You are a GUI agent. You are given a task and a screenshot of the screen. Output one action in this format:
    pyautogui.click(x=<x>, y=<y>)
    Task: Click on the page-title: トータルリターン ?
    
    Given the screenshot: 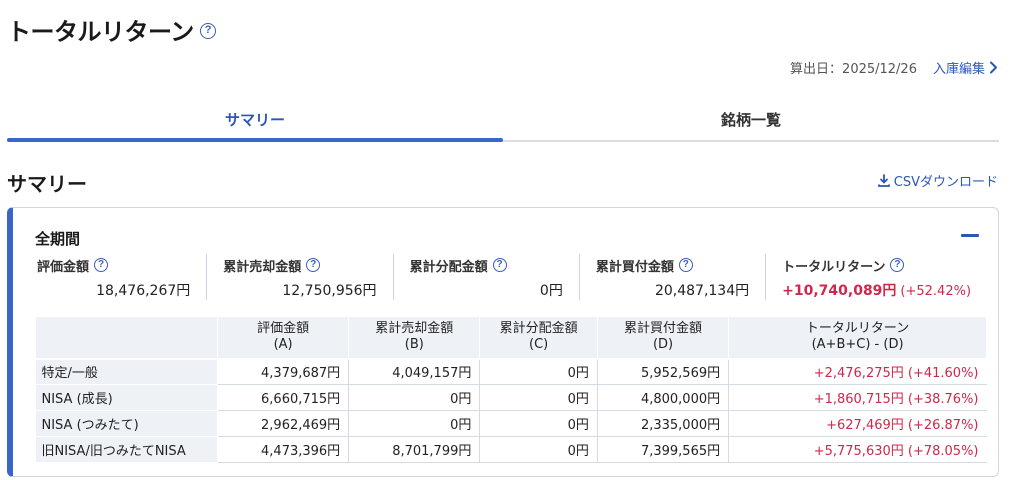 What is the action you would take?
    pyautogui.click(x=111, y=29)
    